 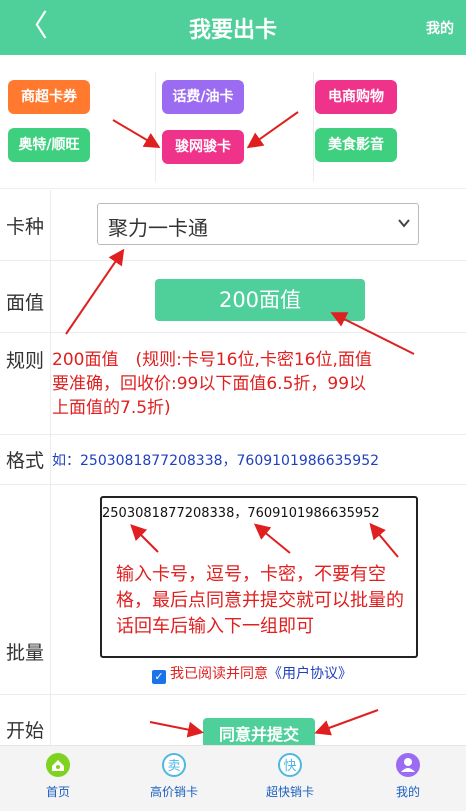 What do you see at coordinates (49, 145) in the screenshot?
I see `category-button-aote: 奥特/顺旺` at bounding box center [49, 145].